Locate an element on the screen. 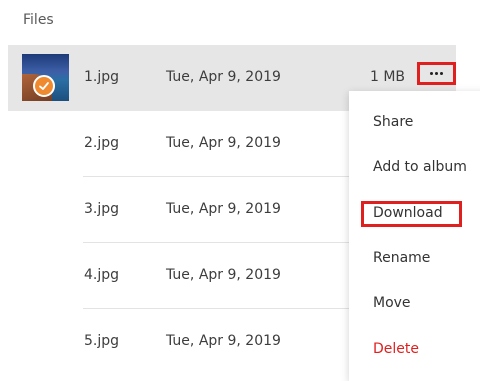  file-size: 1 MB is located at coordinates (388, 77).